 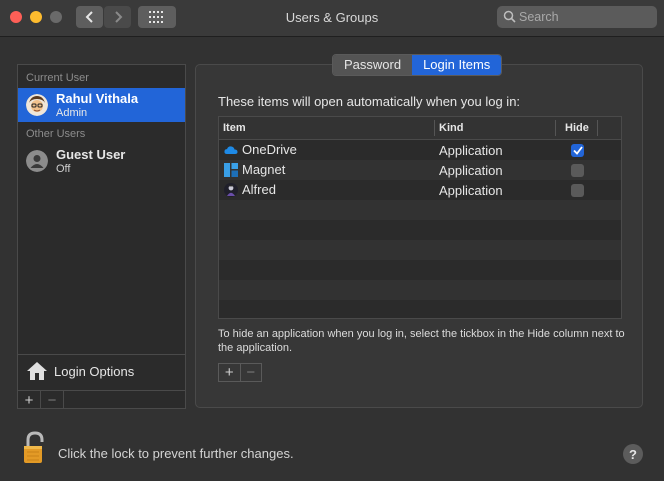 What do you see at coordinates (332, 18) in the screenshot?
I see `title-bar: Users & Groups` at bounding box center [332, 18].